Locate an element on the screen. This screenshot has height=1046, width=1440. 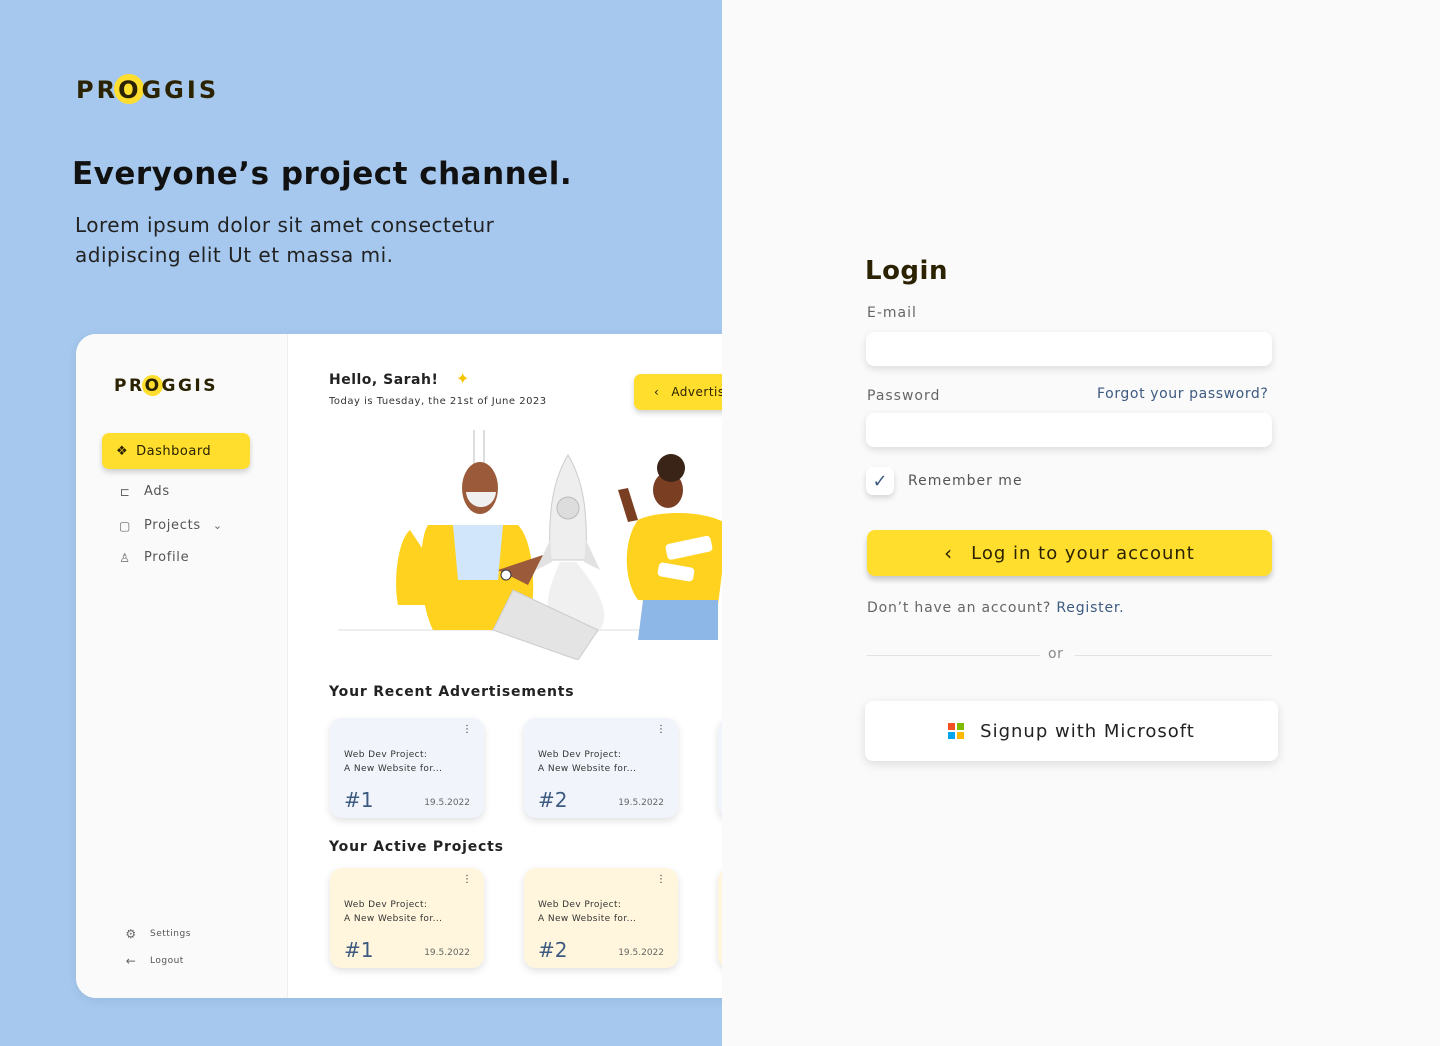
login-button-label: Log in to your account is located at coordinates (1083, 553).